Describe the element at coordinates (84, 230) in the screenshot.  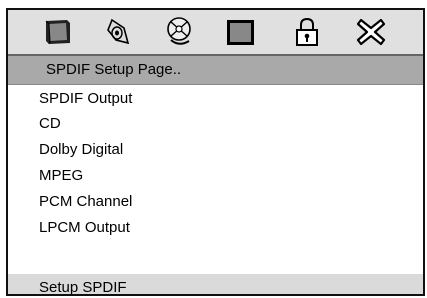
I see `menu-item-lpcm-output: LPCM Output` at that location.